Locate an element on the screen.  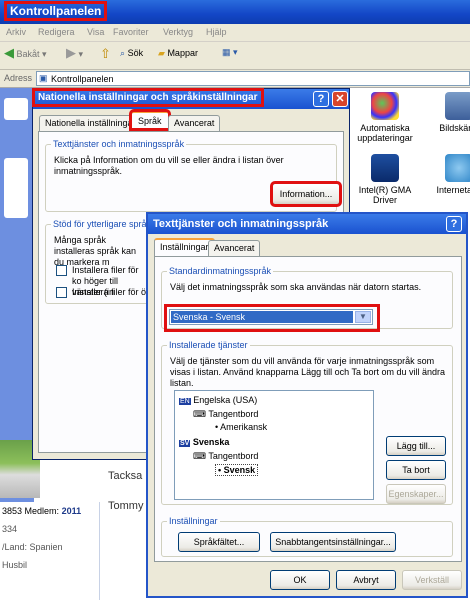
internet-options-icon is located at coordinates (457, 168).